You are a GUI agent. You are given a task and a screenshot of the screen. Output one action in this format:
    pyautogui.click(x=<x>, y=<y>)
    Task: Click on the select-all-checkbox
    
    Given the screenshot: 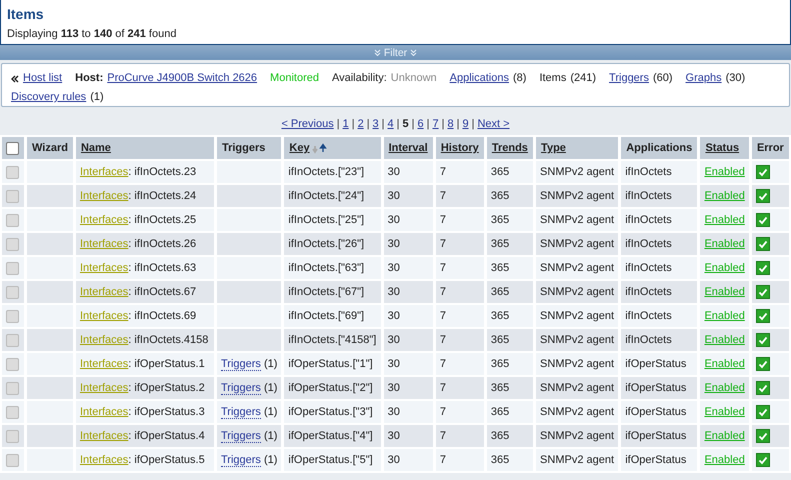 What is the action you would take?
    pyautogui.click(x=12, y=148)
    